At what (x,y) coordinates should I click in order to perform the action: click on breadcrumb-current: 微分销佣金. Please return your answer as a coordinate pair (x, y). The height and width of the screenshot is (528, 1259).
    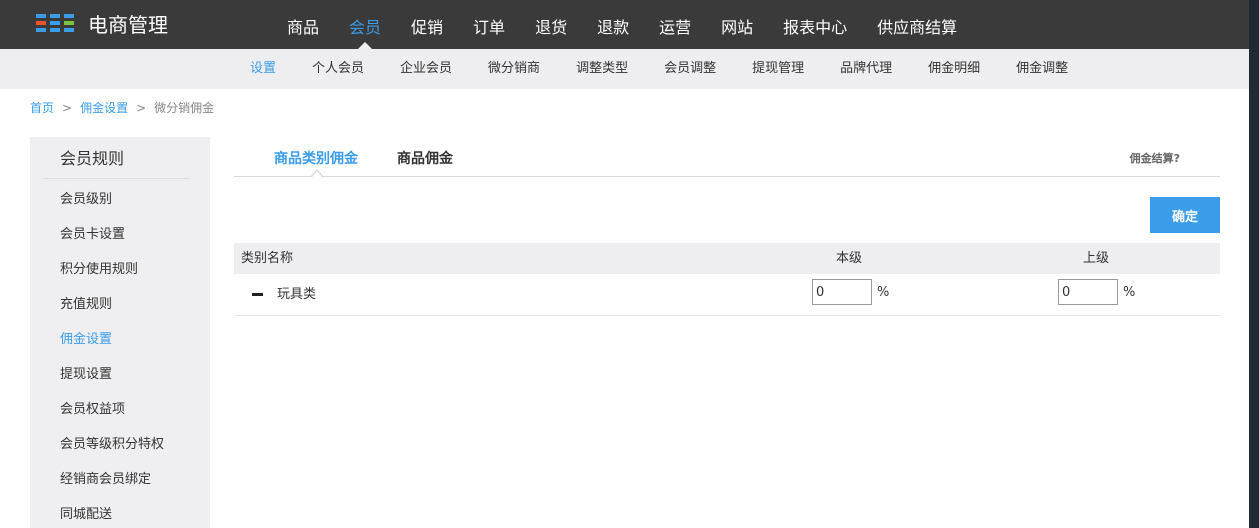
    Looking at the image, I should click on (184, 108).